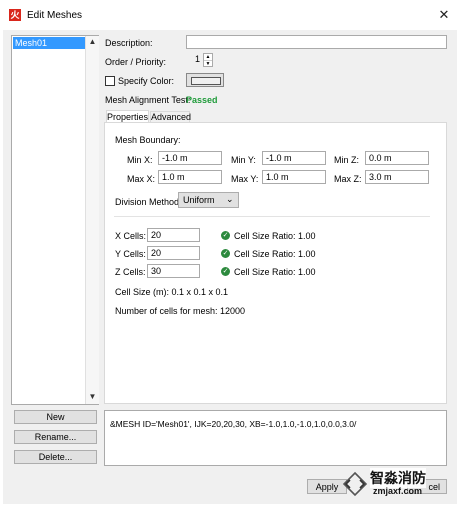 The image size is (460, 509). I want to click on min-z-field: 0.0 m, so click(397, 158).